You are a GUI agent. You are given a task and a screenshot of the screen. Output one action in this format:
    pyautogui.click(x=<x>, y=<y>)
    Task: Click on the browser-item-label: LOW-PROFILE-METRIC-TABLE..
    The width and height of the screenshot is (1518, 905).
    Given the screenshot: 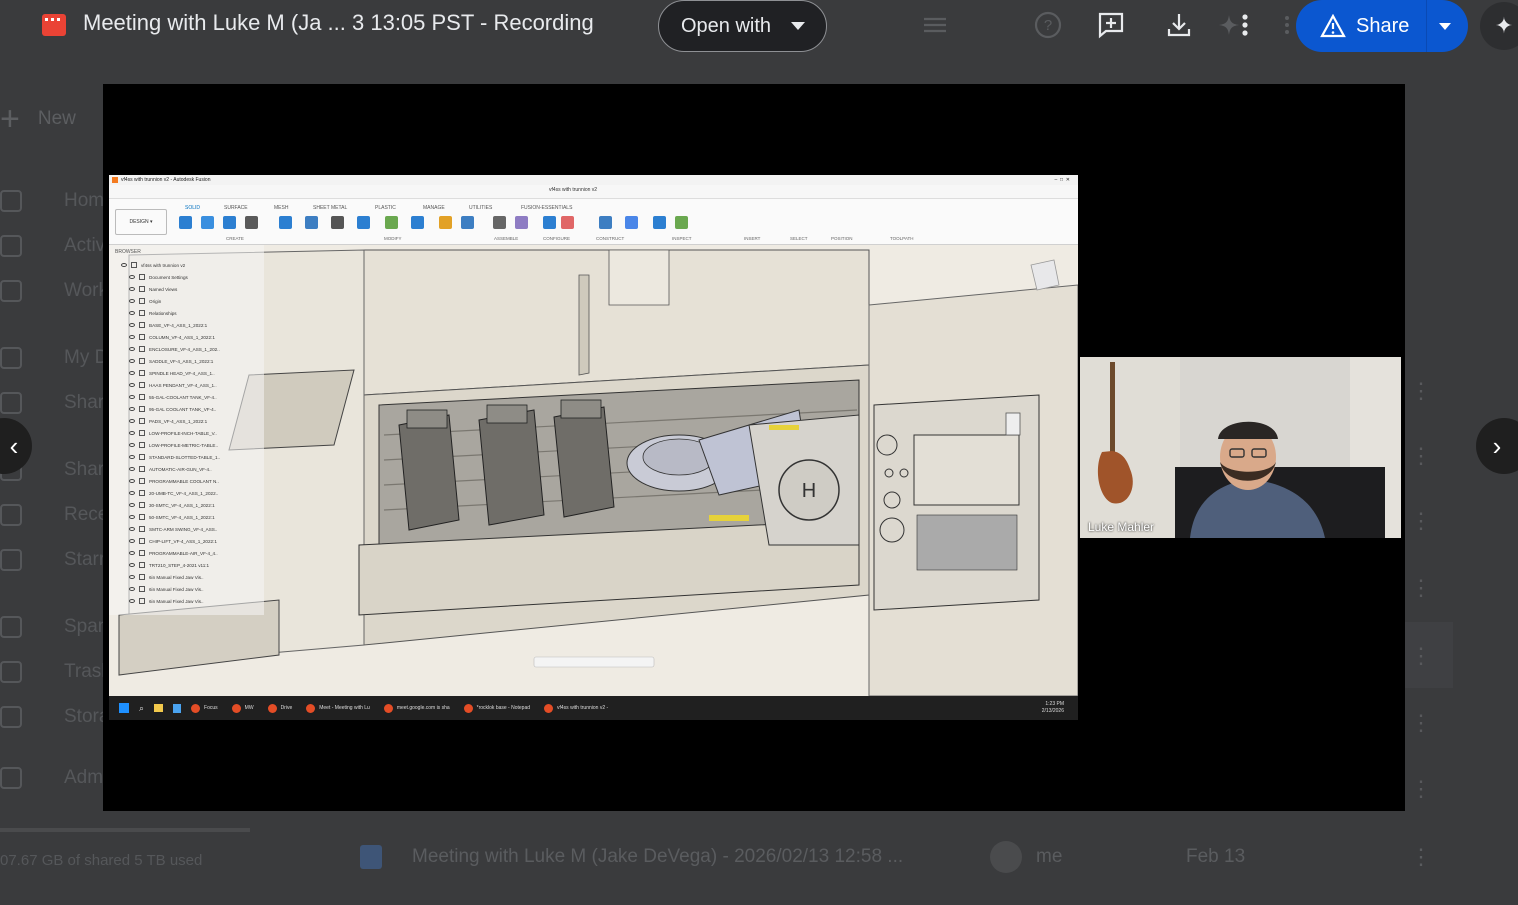 What is the action you would take?
    pyautogui.click(x=183, y=445)
    